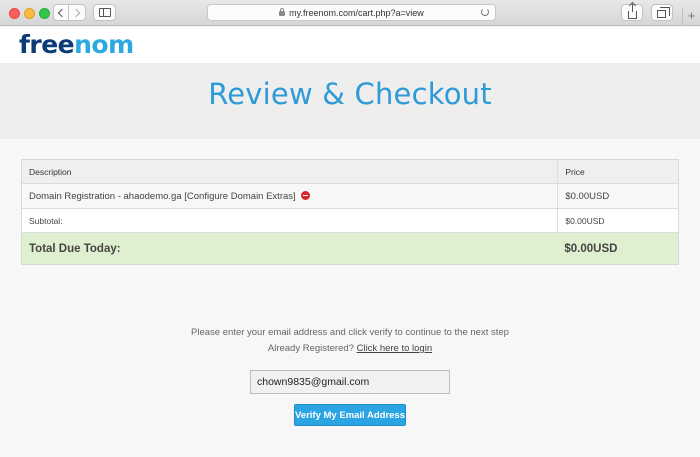  I want to click on url-text: my.freenom.com/cart.php?a=view, so click(356, 12).